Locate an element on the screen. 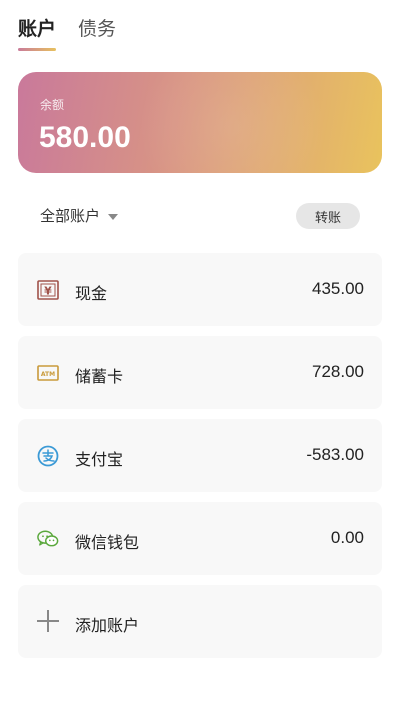 The image size is (400, 711). add-account-label: 添加账户 is located at coordinates (107, 625).